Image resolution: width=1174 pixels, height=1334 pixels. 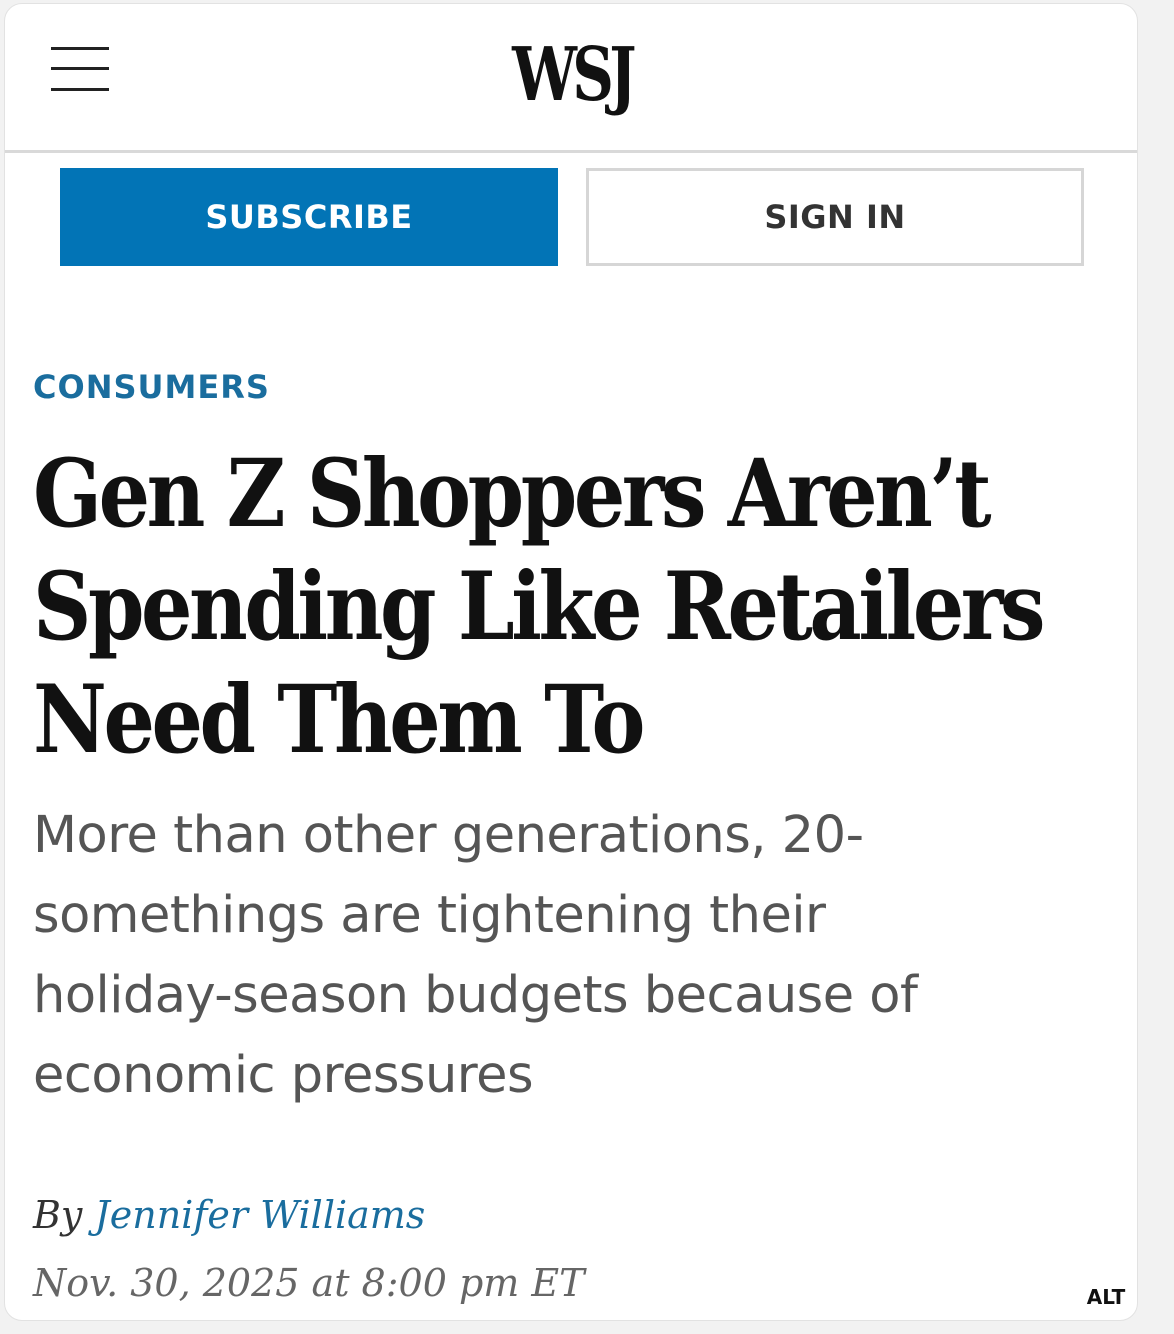 What do you see at coordinates (309, 1283) in the screenshot?
I see `publish-date: Nov. 30, 2025 at 8:00 pm ET` at bounding box center [309, 1283].